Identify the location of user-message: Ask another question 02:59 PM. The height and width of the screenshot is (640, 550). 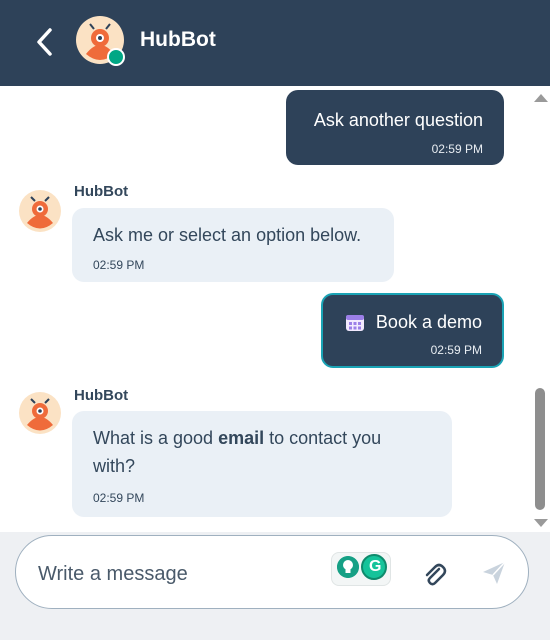
(395, 127).